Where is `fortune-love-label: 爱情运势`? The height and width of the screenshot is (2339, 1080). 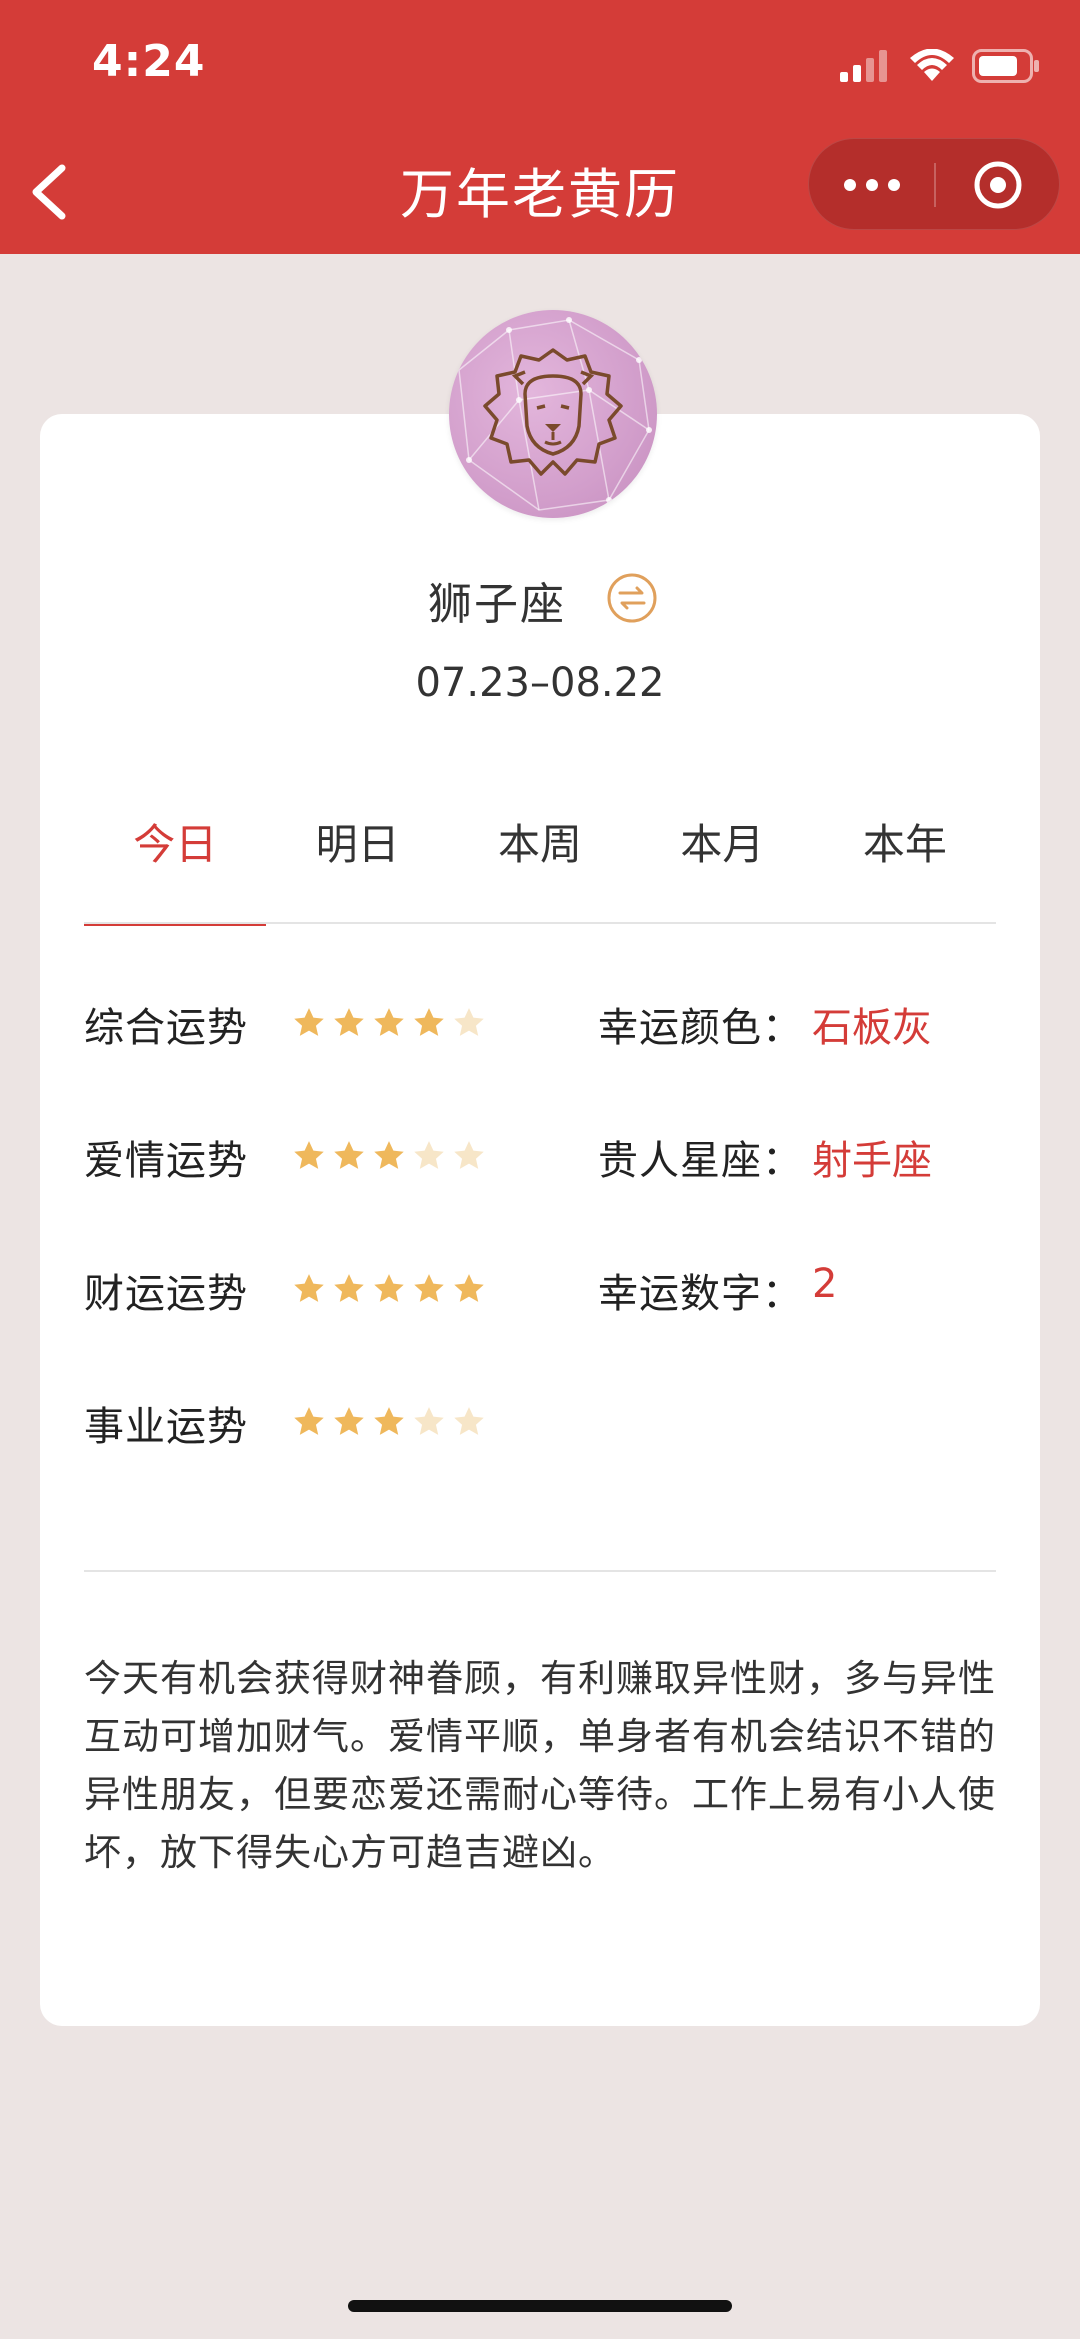
fortune-love-label: 爱情运势 is located at coordinates (166, 1161).